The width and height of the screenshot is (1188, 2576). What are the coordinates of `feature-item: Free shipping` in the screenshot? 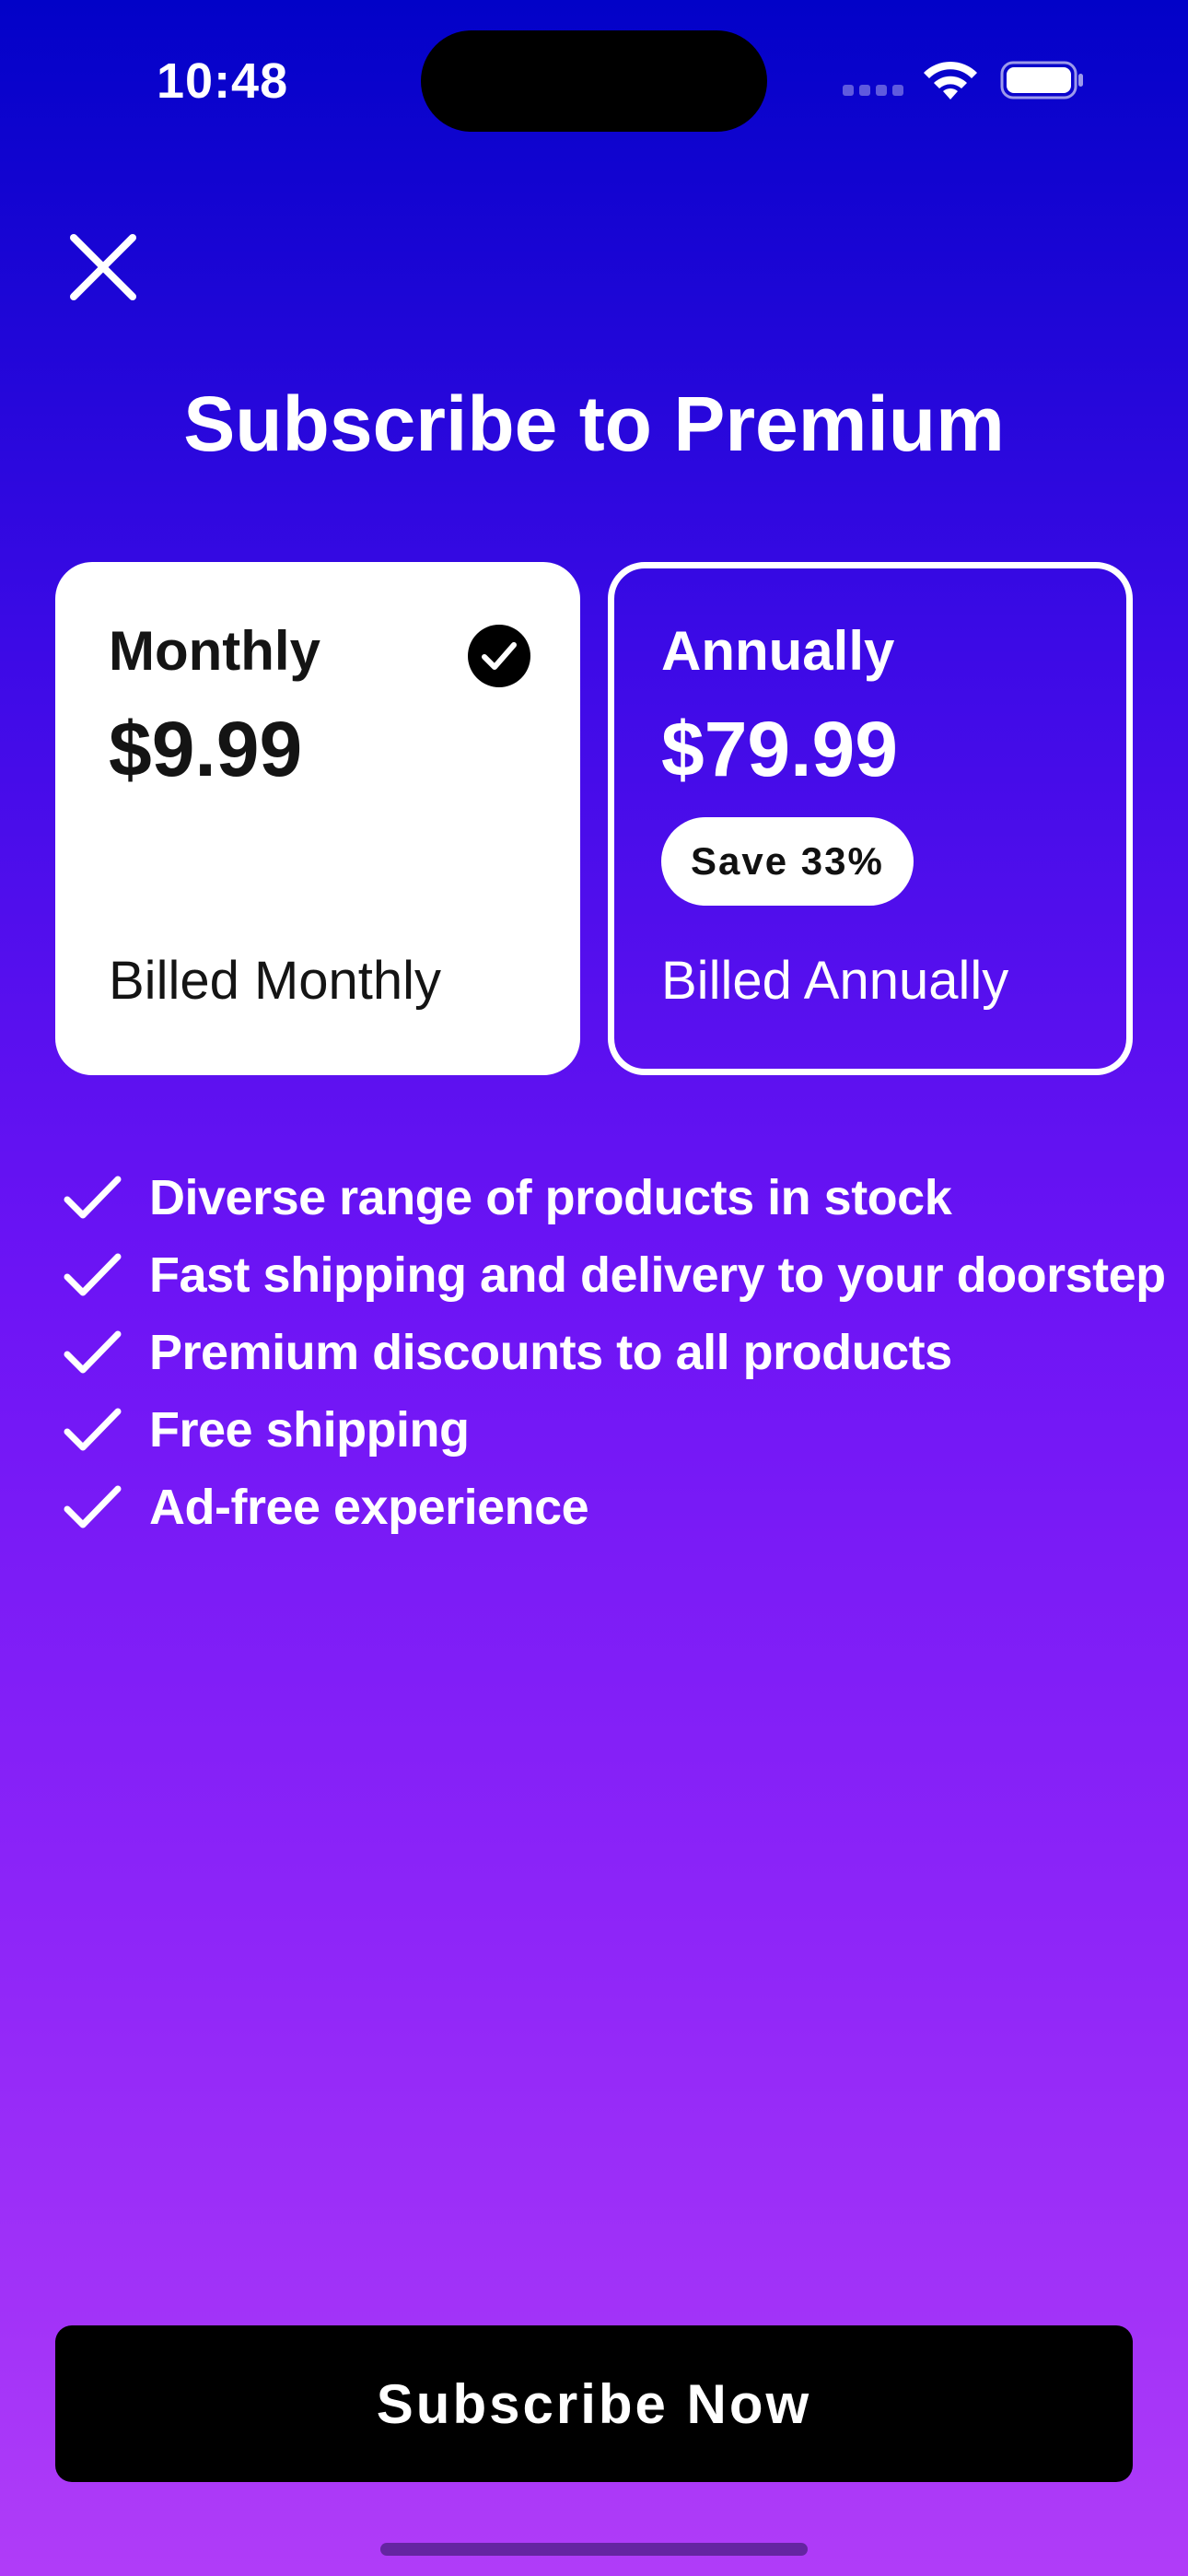 It's located at (614, 1430).